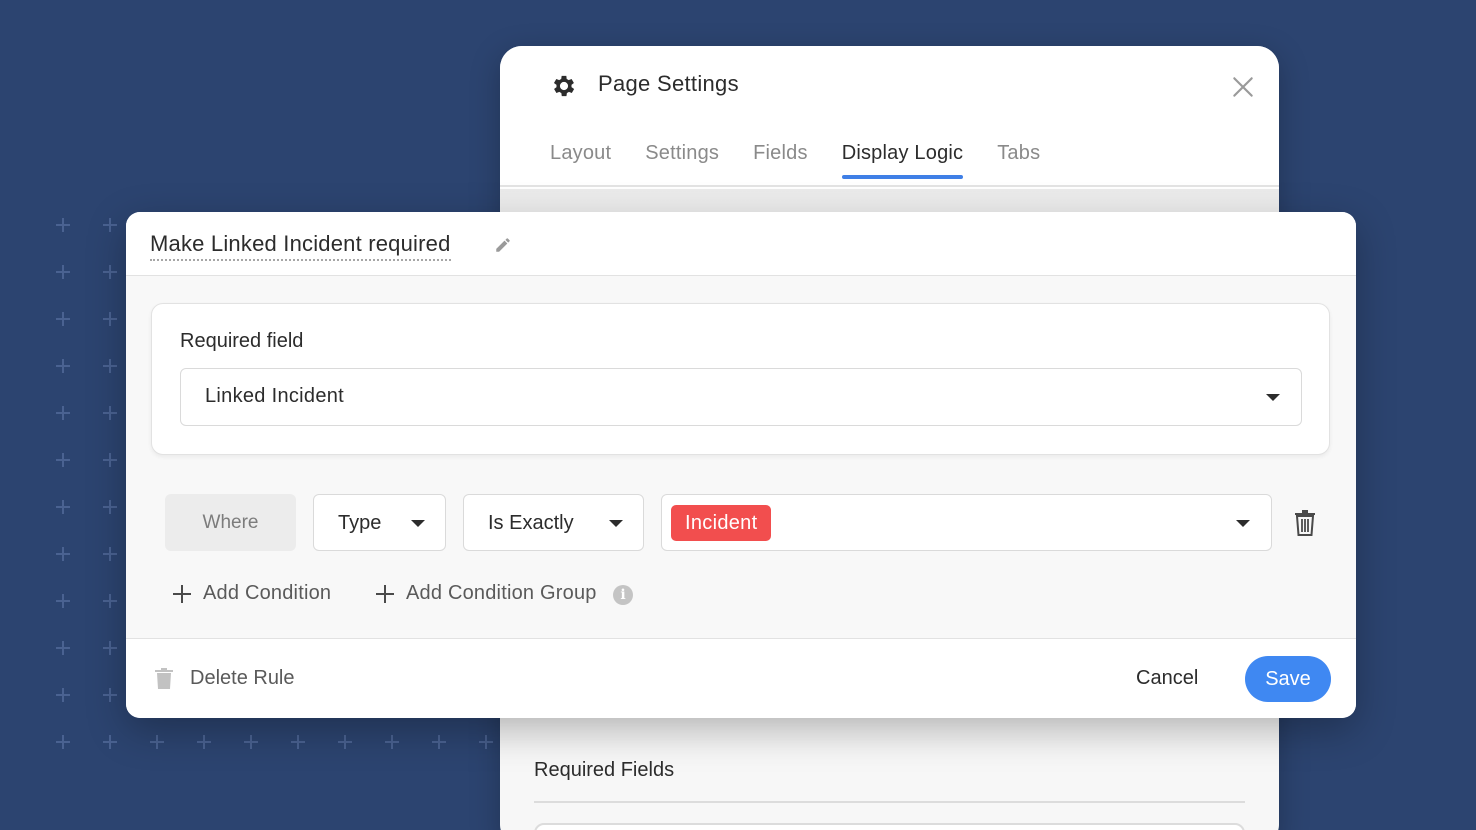 The height and width of the screenshot is (830, 1476). What do you see at coordinates (741, 244) in the screenshot?
I see `rule-header: Make Linked Incident required` at bounding box center [741, 244].